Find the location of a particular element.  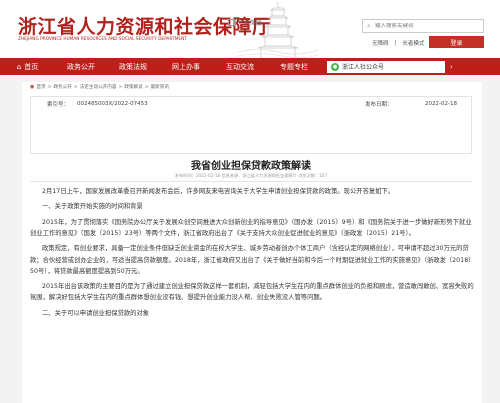

breadcrumb-home: 首页 is located at coordinates (40, 87).